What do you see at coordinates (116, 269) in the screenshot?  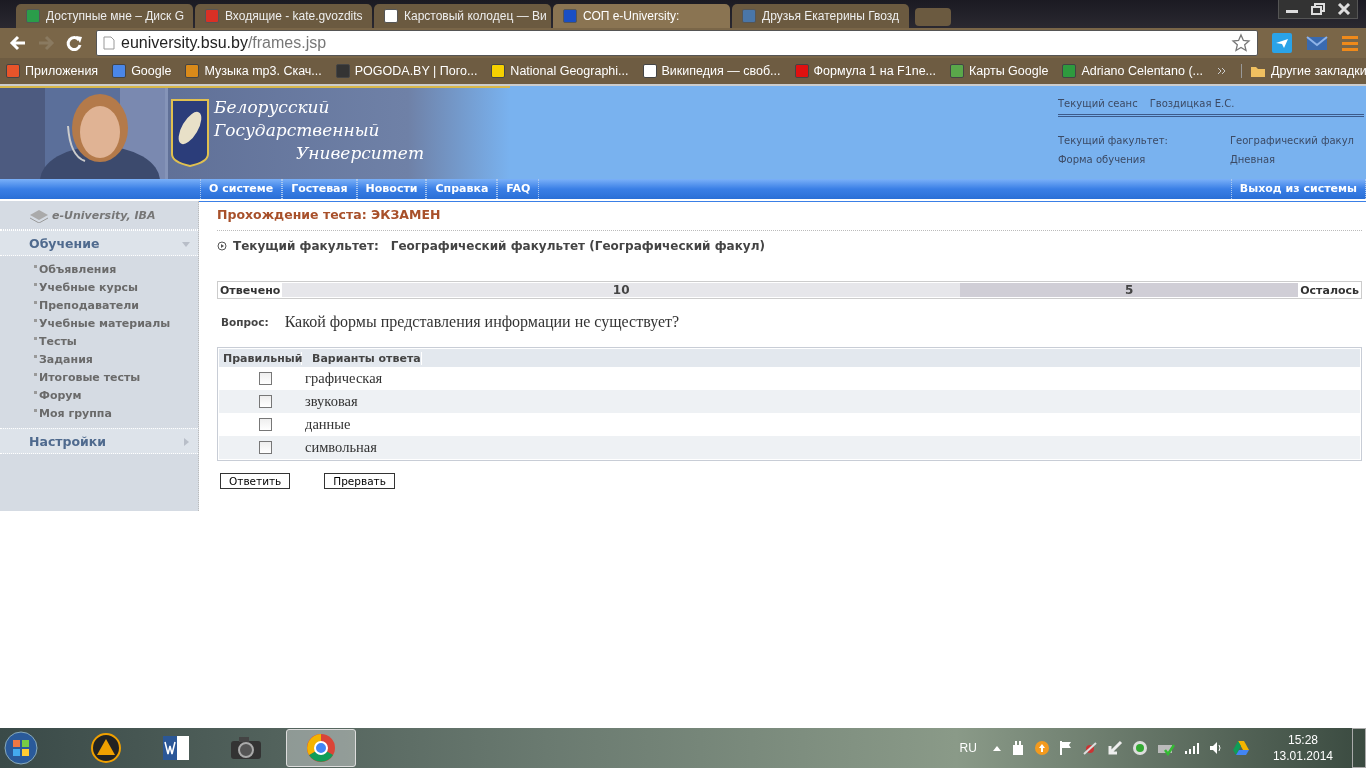 I see `sidebar-item: Объявления` at bounding box center [116, 269].